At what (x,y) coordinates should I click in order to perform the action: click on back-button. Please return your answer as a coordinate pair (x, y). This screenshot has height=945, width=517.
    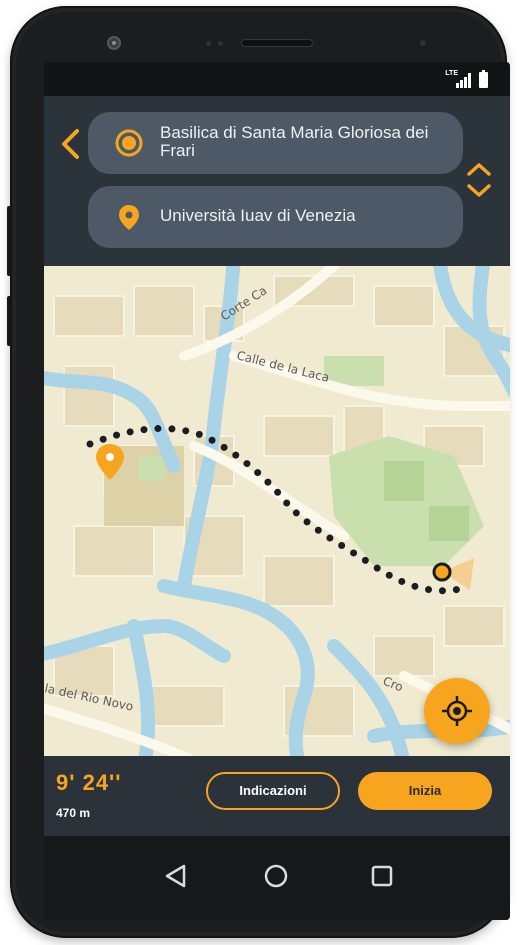
    Looking at the image, I should click on (70, 144).